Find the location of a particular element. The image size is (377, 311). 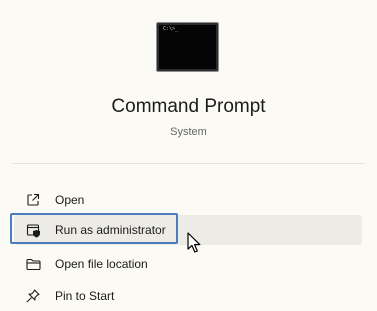

terminal-screen: C:\>_ is located at coordinates (187, 47).